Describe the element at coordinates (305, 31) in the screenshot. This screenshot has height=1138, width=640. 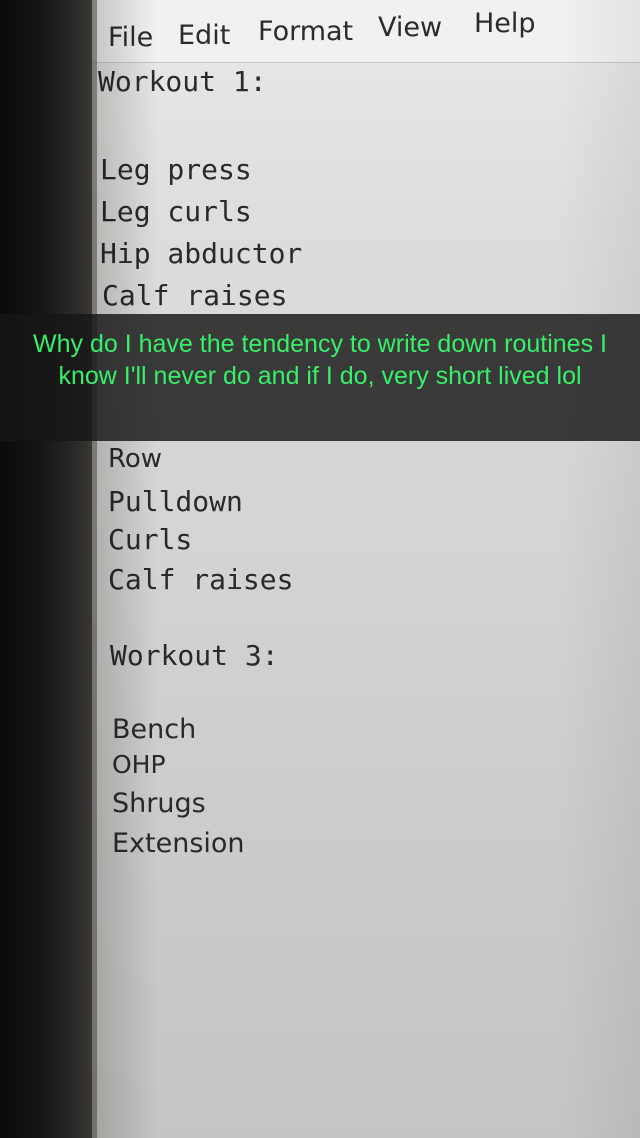
I see `menu-format: Format` at that location.